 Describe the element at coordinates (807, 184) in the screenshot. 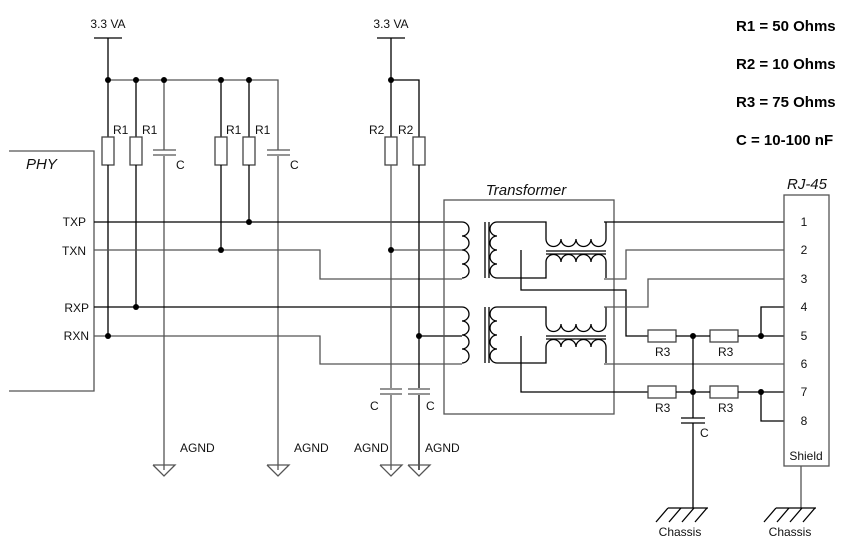

I see `rj45-label: RJ-45` at that location.